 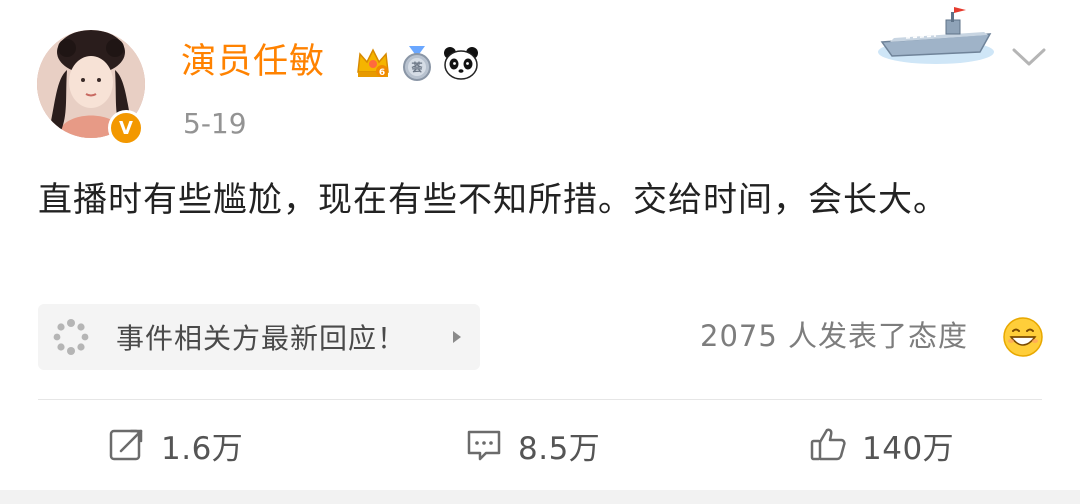 I want to click on comment-icon, so click(x=484, y=445).